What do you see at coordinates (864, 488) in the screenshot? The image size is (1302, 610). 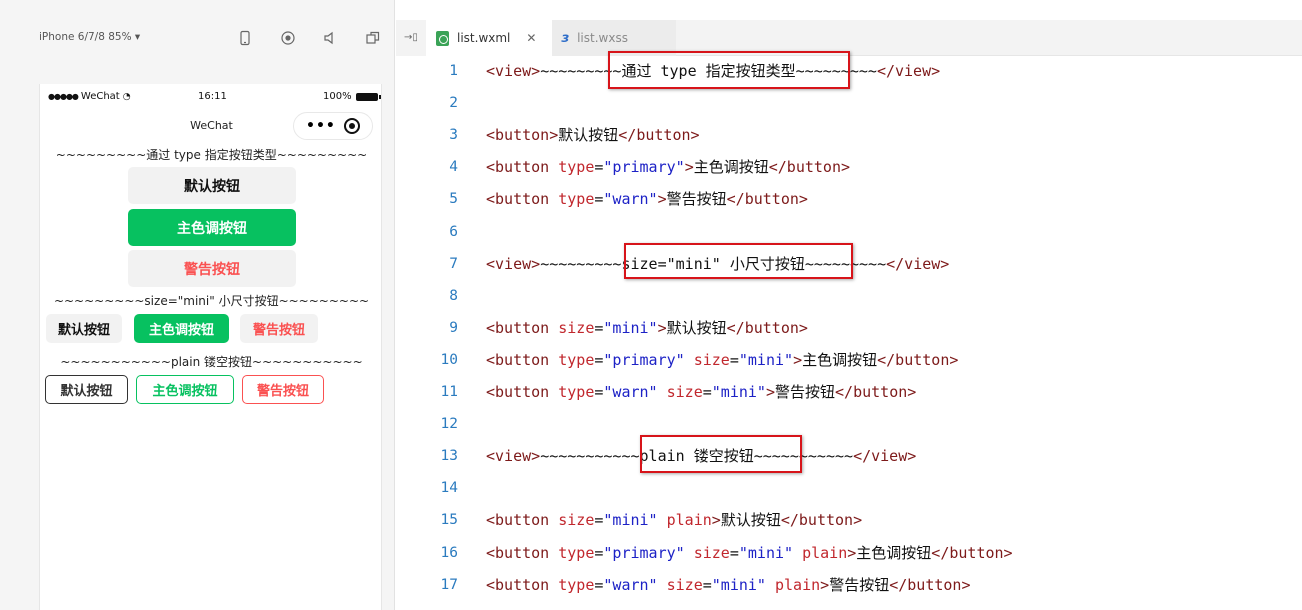 I see `code-line: 14` at bounding box center [864, 488].